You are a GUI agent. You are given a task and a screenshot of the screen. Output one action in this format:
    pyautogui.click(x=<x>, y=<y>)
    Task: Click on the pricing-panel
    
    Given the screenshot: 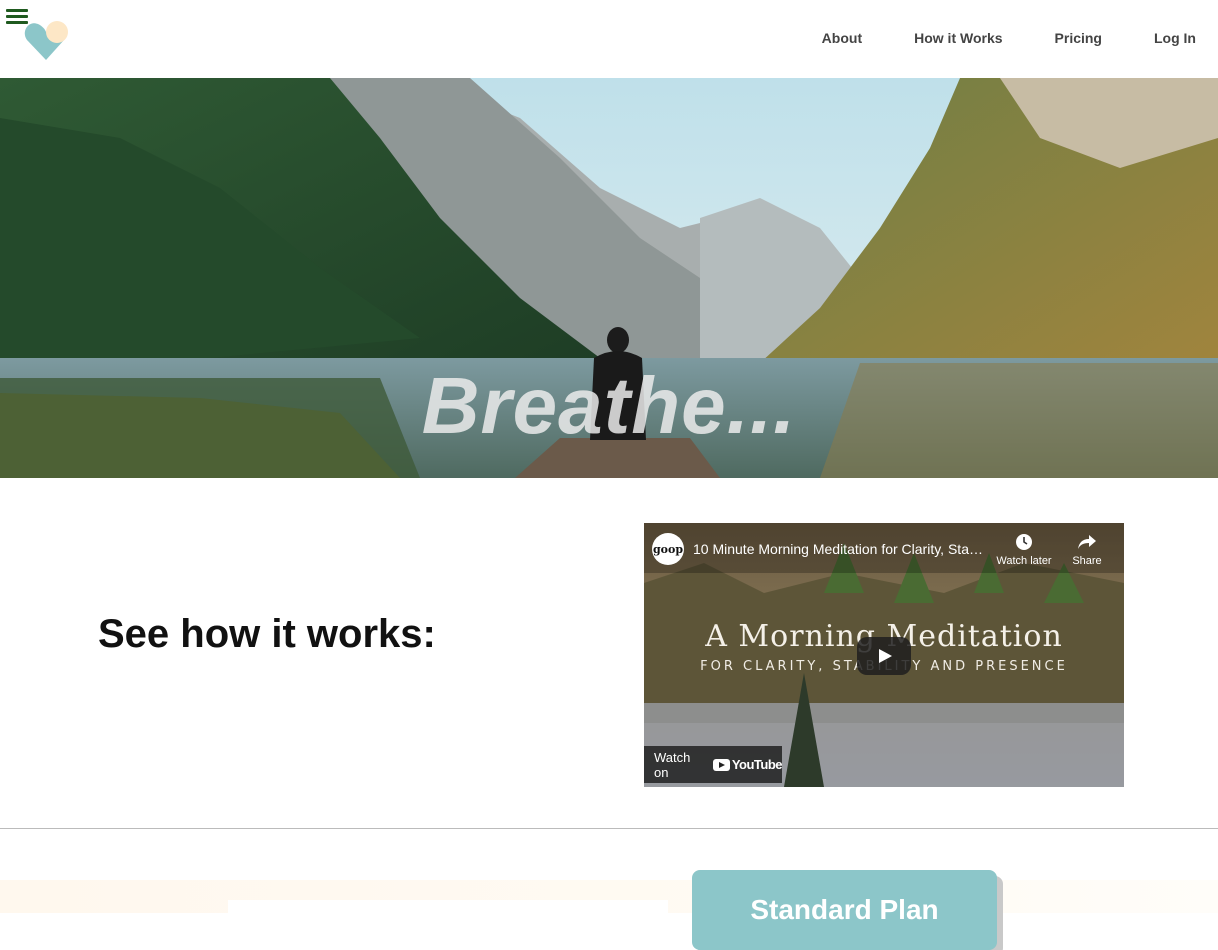 What is the action you would take?
    pyautogui.click(x=448, y=906)
    